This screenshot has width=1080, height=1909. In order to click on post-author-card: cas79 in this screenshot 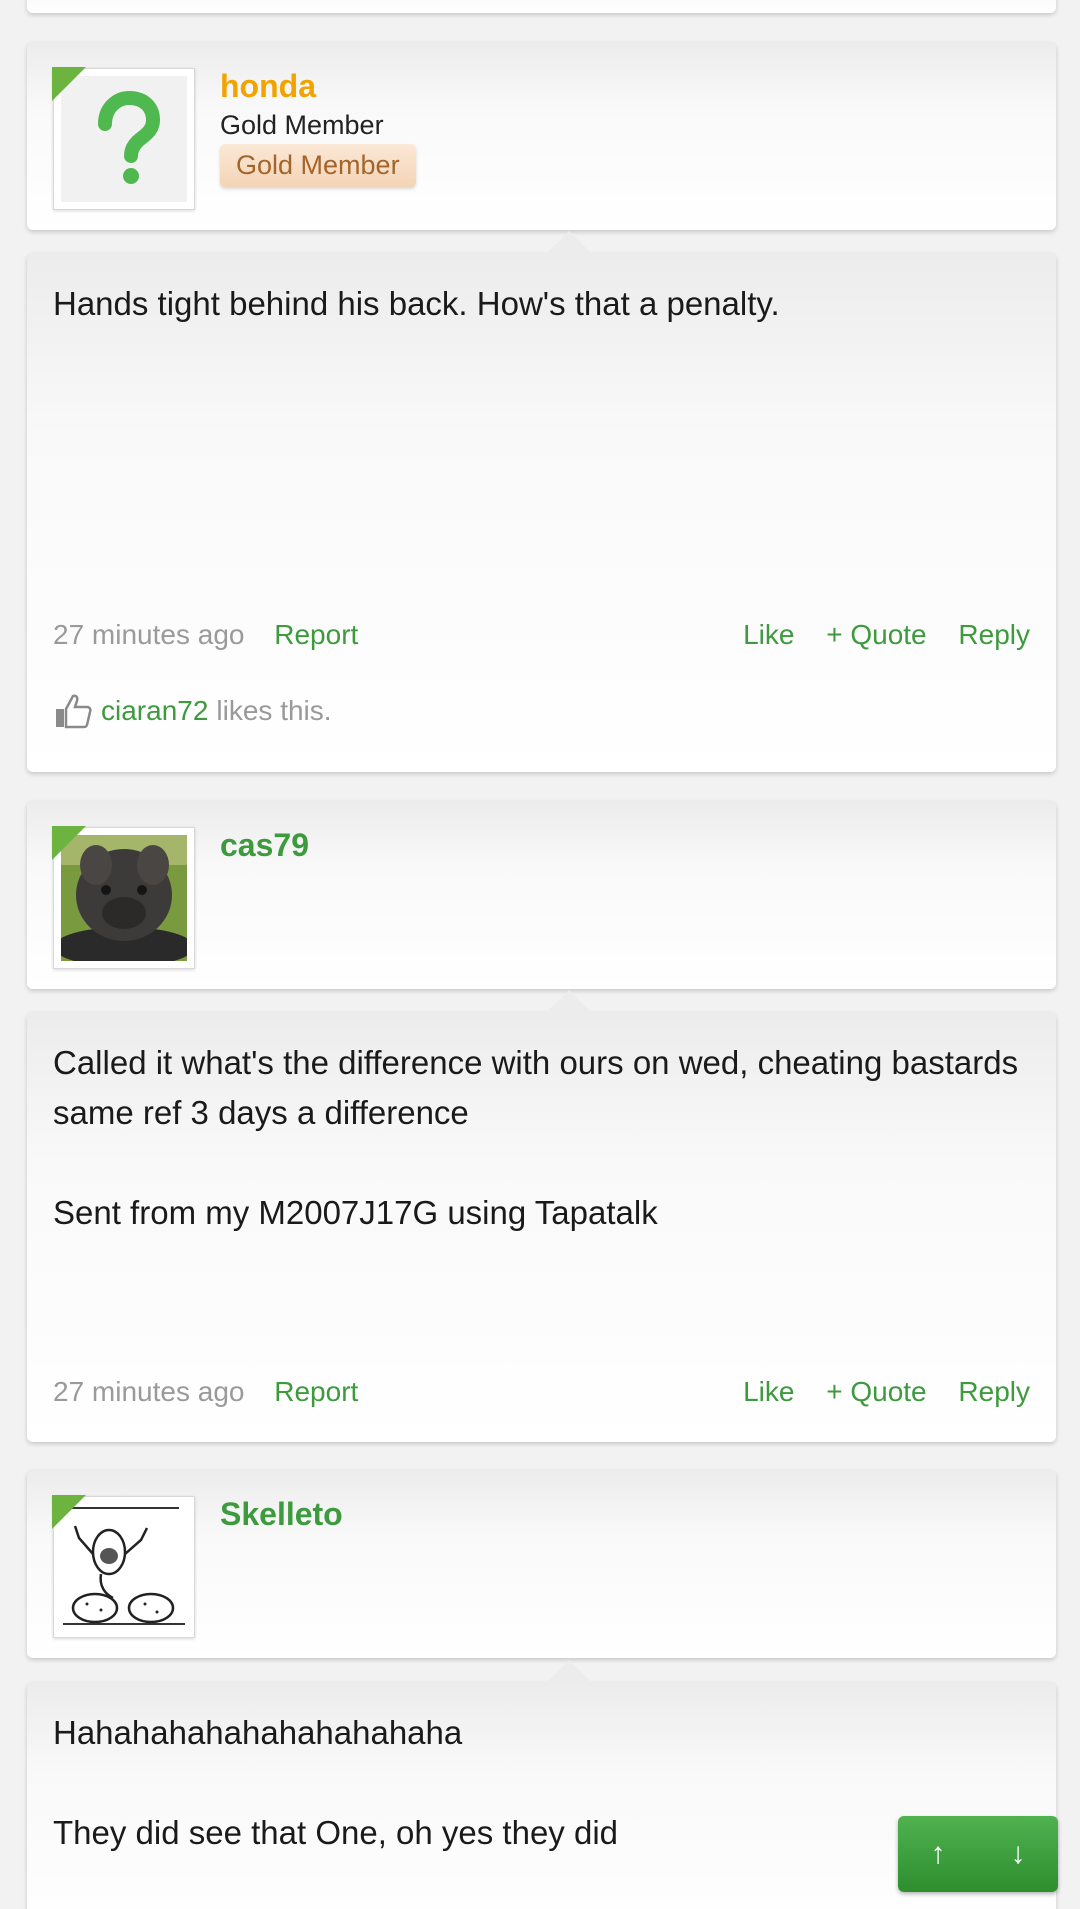, I will do `click(541, 895)`.